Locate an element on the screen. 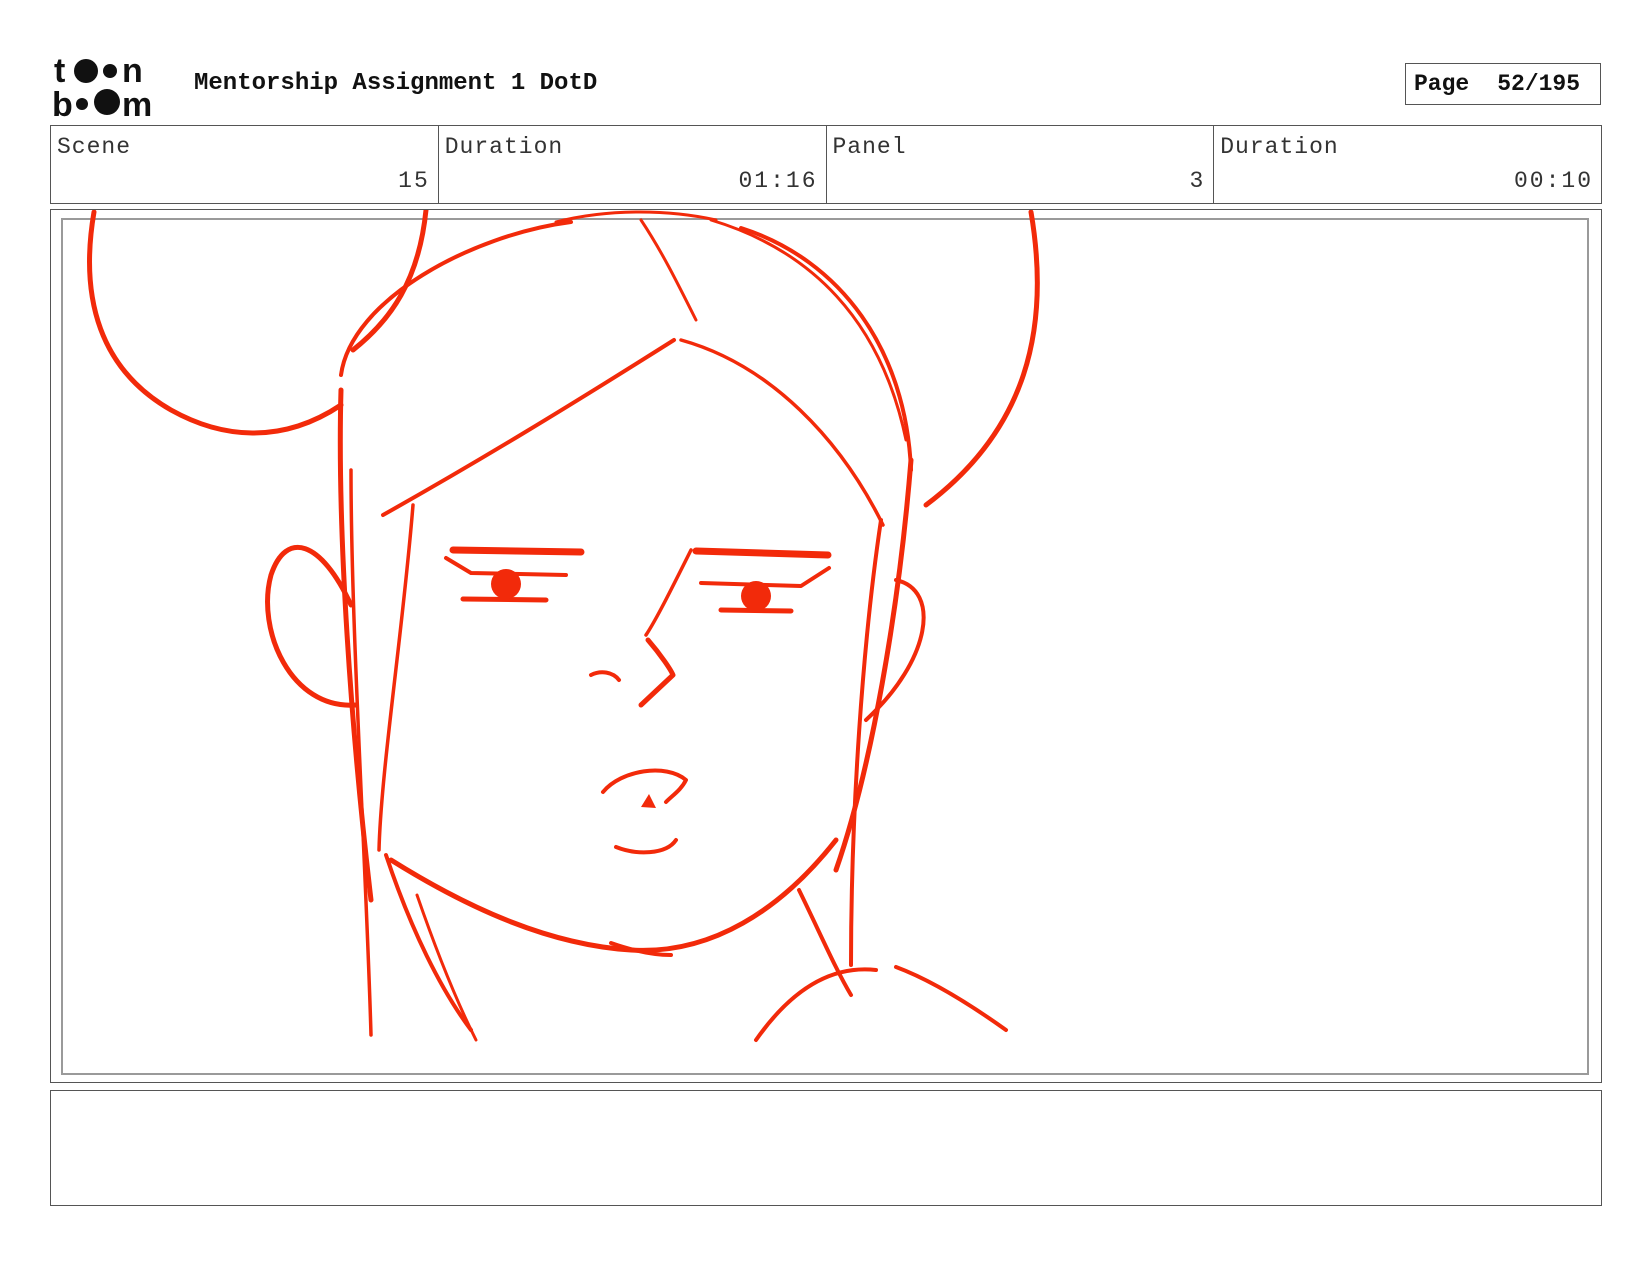 Image resolution: width=1650 pixels, height=1275 pixels. page-value: 52/195 is located at coordinates (1539, 84).